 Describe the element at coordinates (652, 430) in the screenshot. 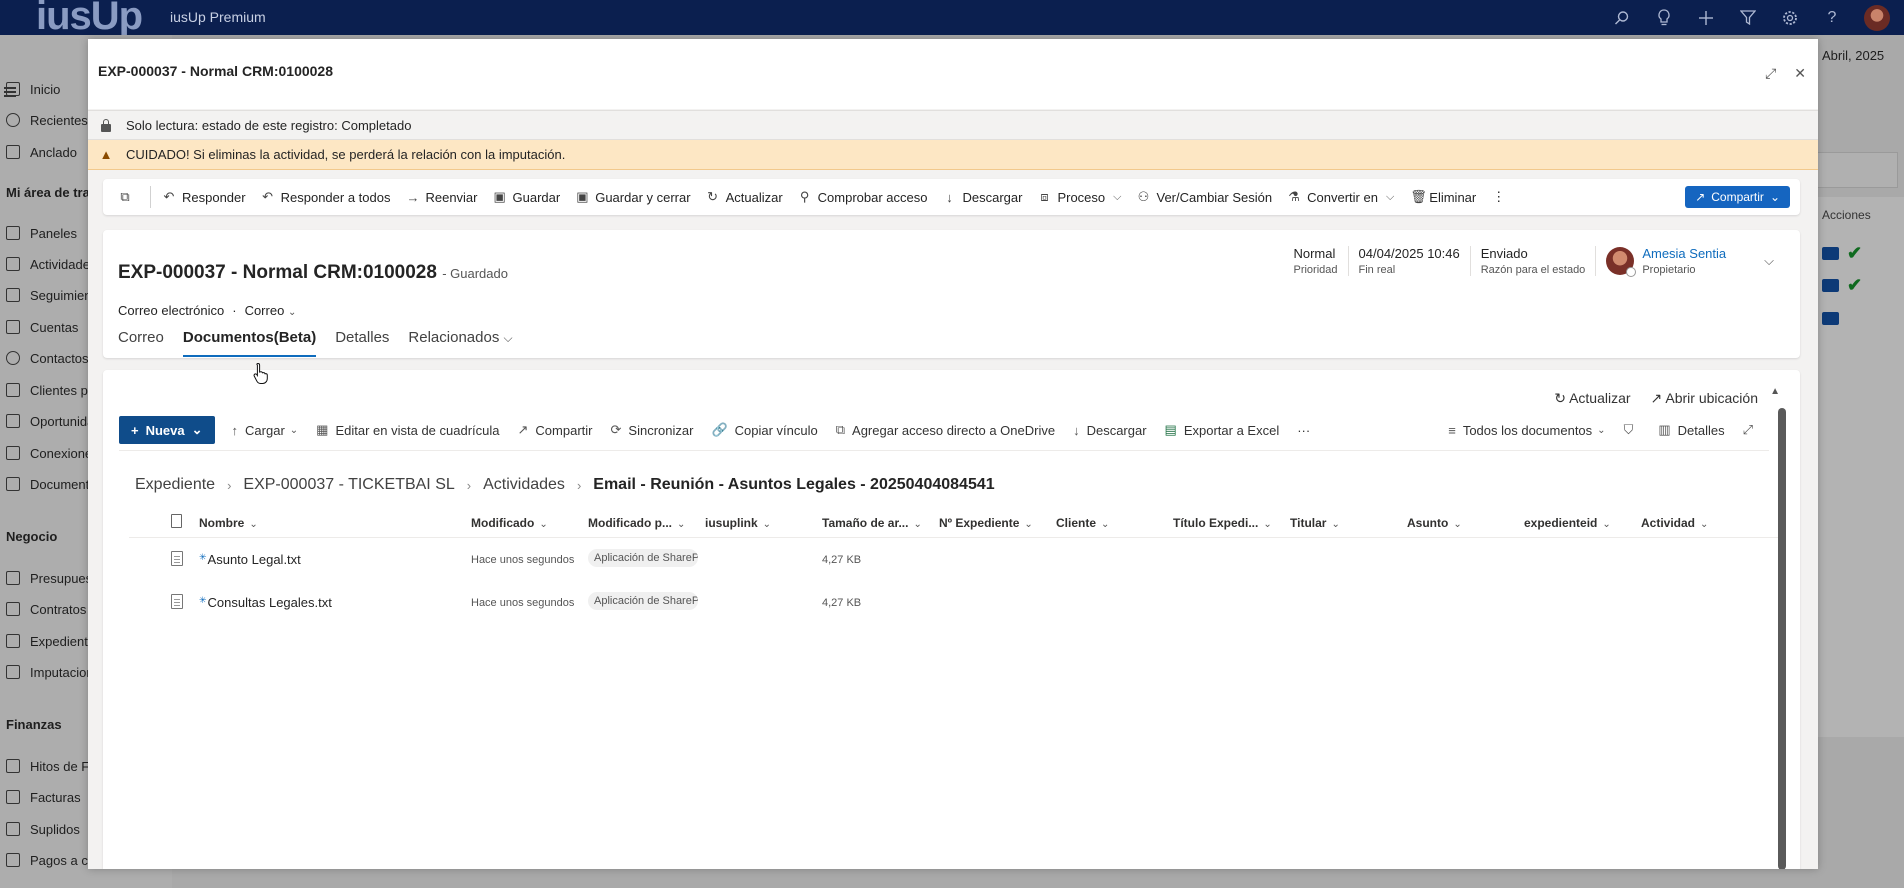

I see `sync-button: ⟳ Sincronizar` at that location.